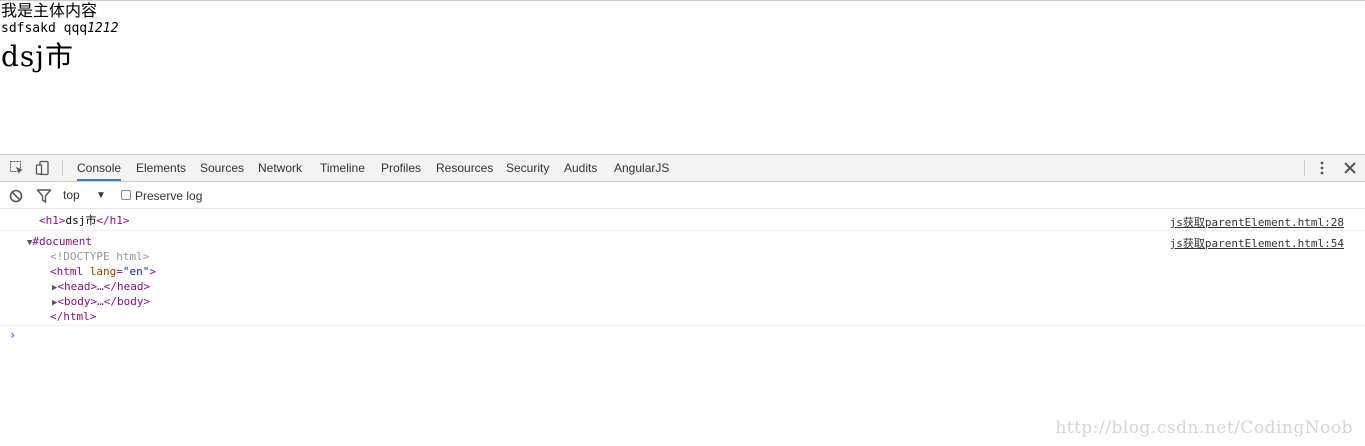  Describe the element at coordinates (99, 168) in the screenshot. I see `tab-console: Console` at that location.